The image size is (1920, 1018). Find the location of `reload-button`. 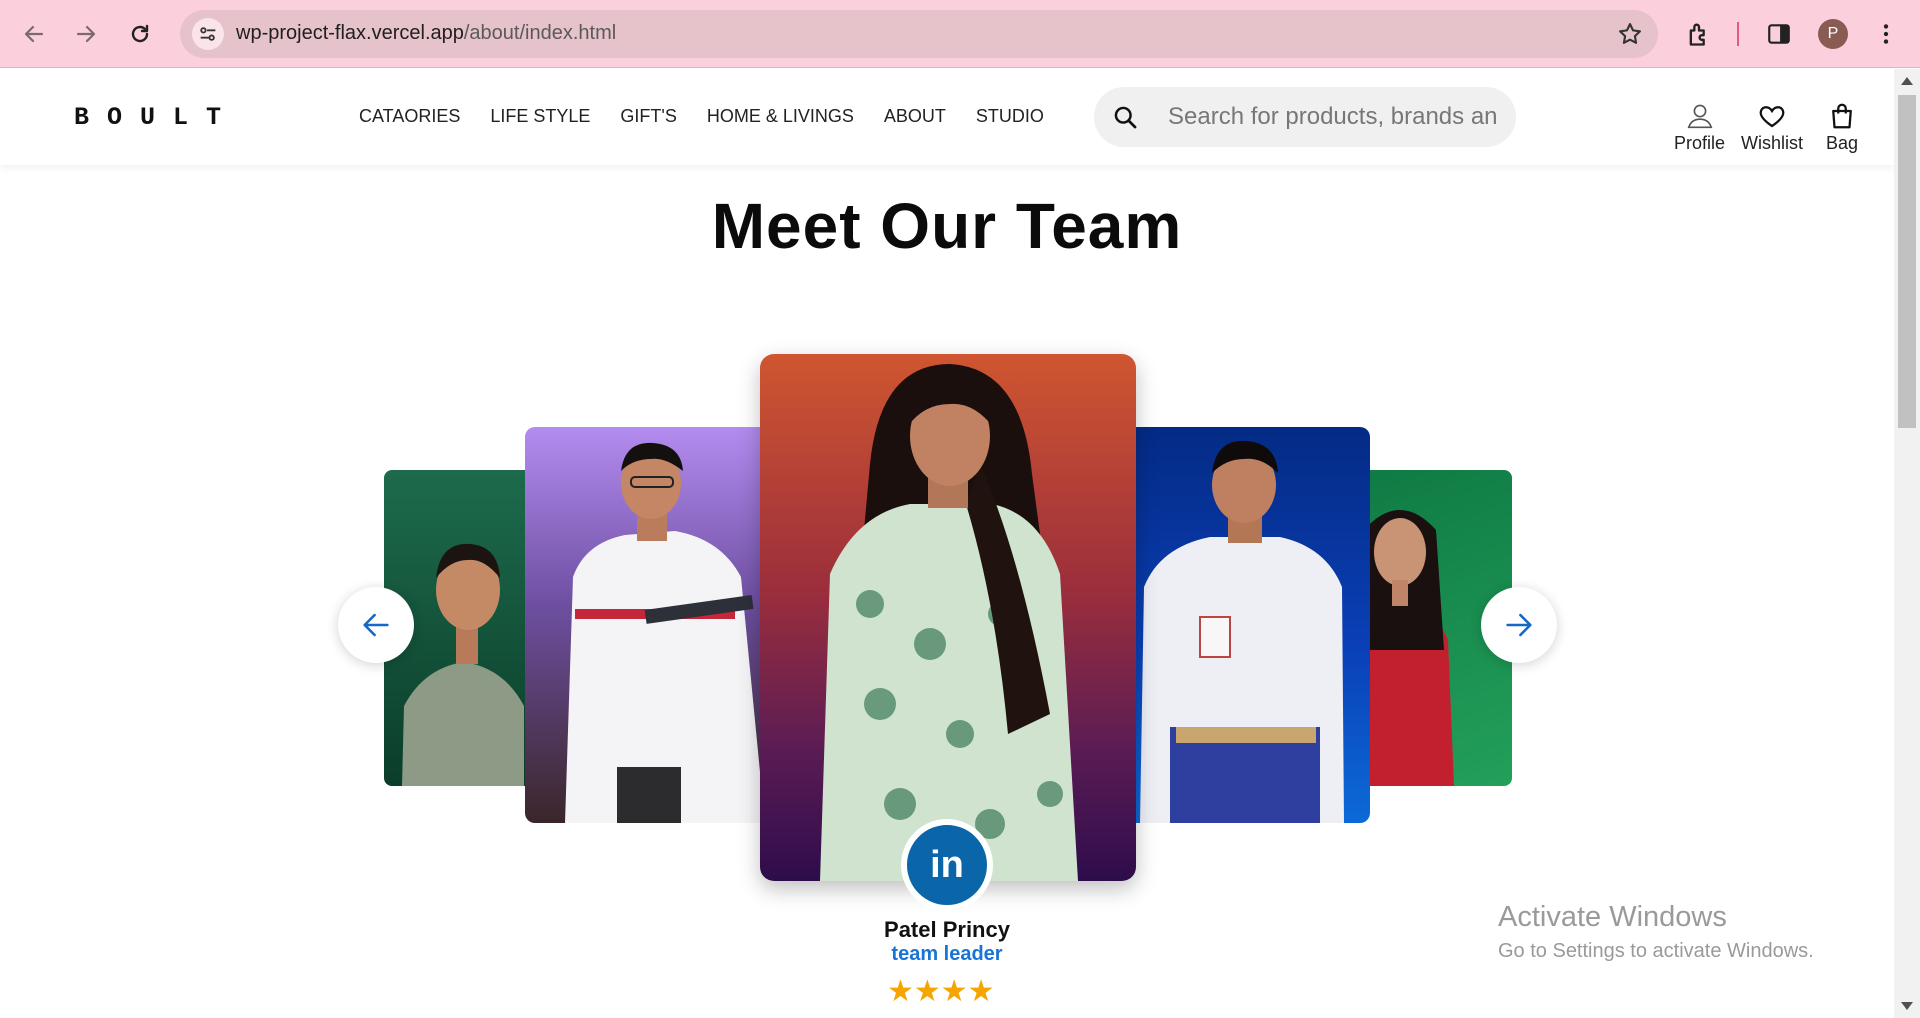

reload-button is located at coordinates (140, 34).